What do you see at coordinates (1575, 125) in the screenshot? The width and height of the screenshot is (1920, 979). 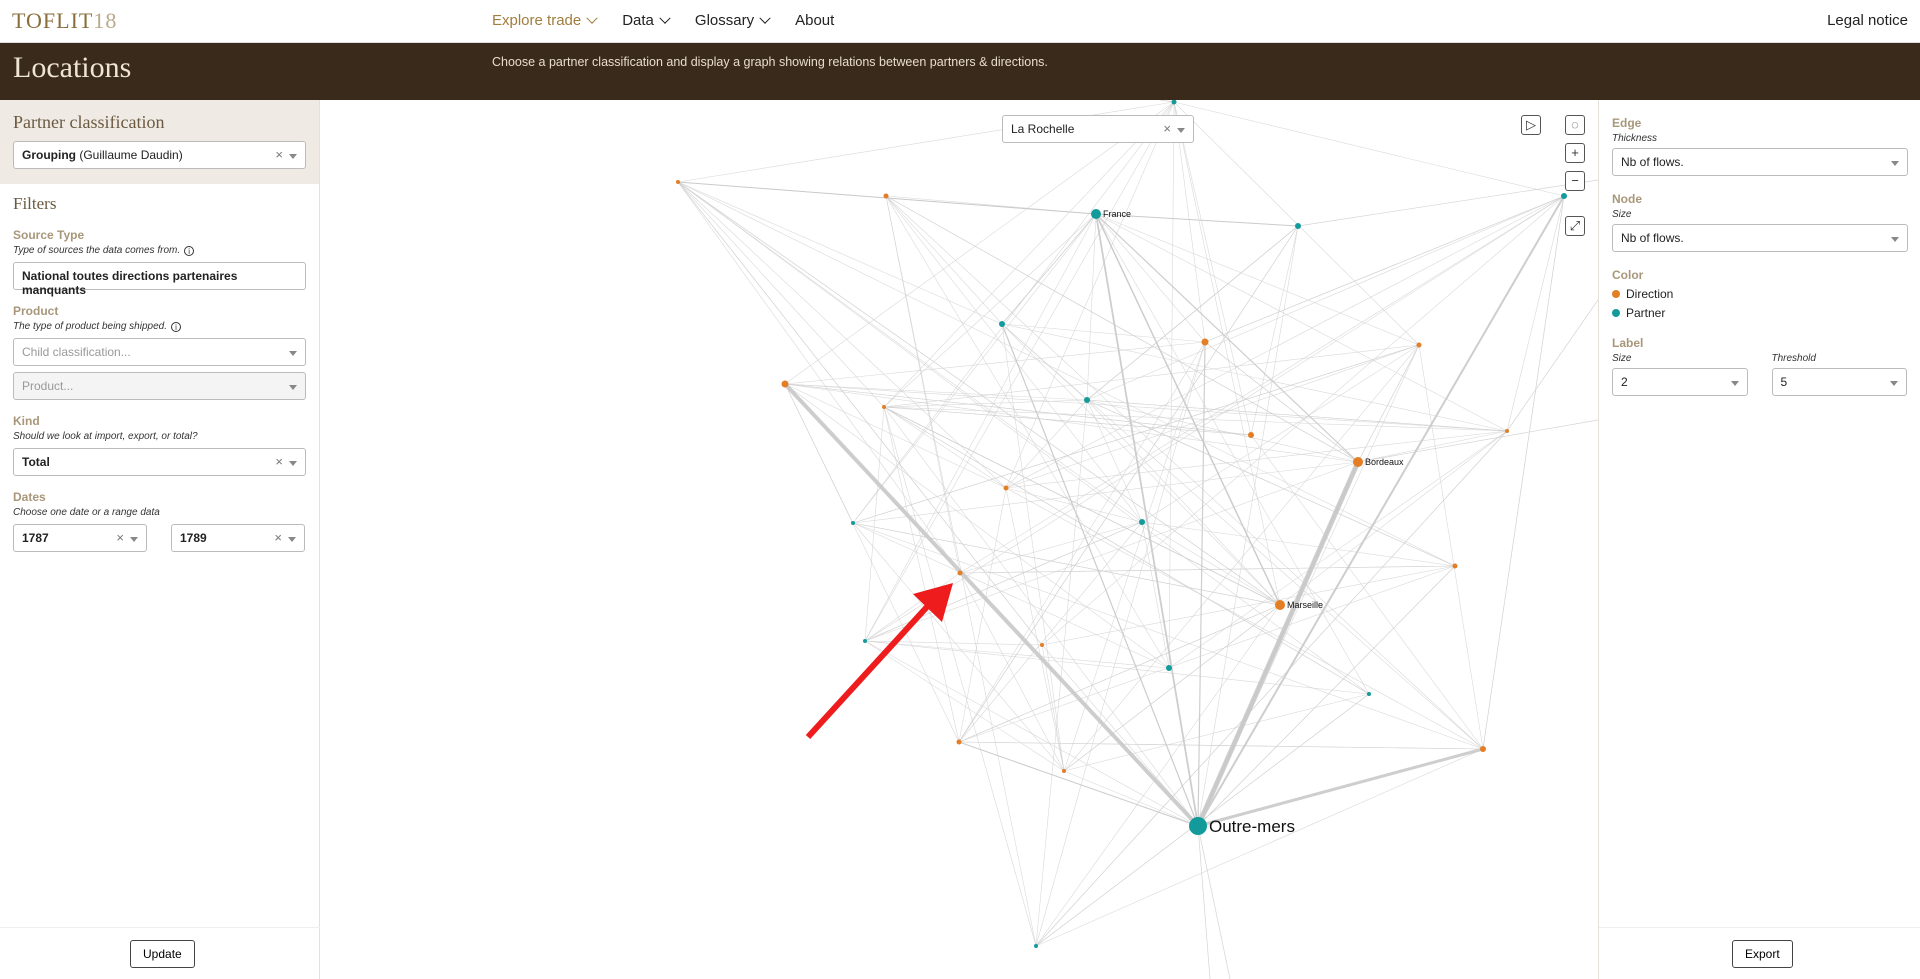 I see `recenter-button: ◌` at bounding box center [1575, 125].